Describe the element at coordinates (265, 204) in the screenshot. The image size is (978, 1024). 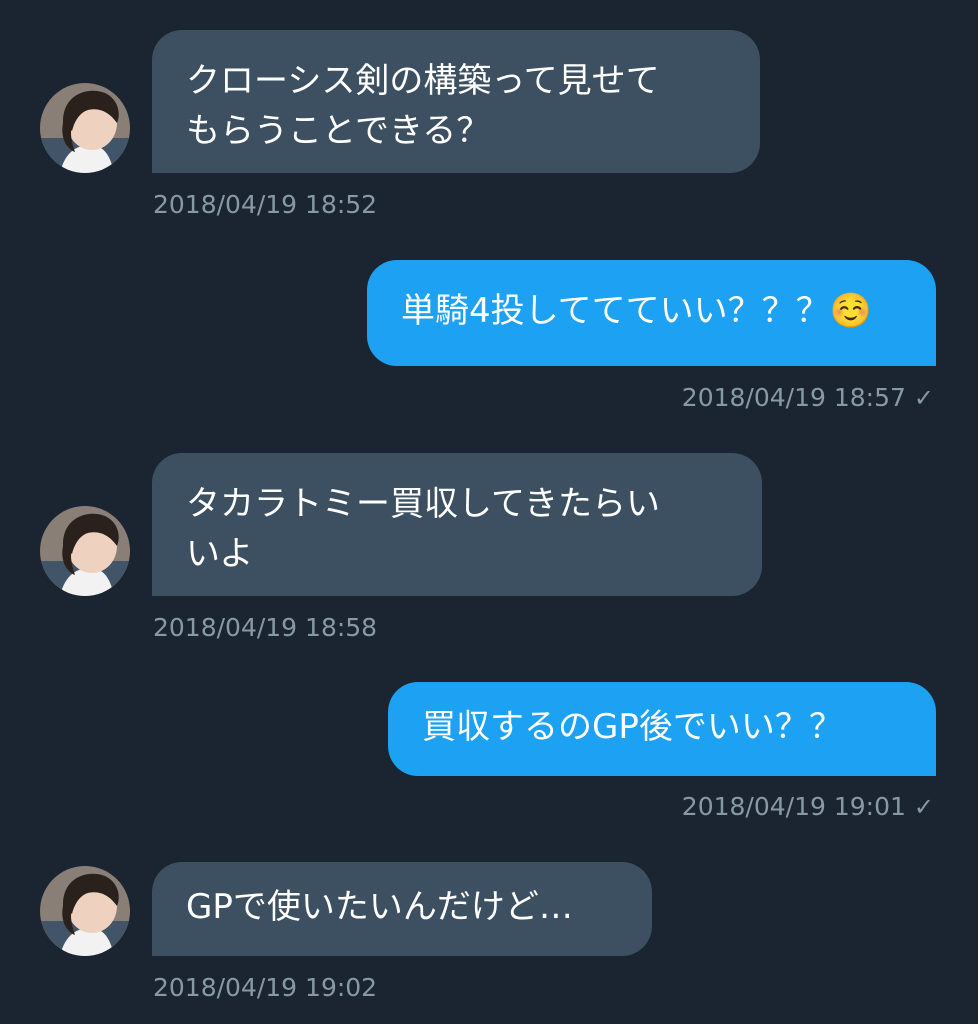
I see `message-timestamp: 2018/04/19 18:52` at that location.